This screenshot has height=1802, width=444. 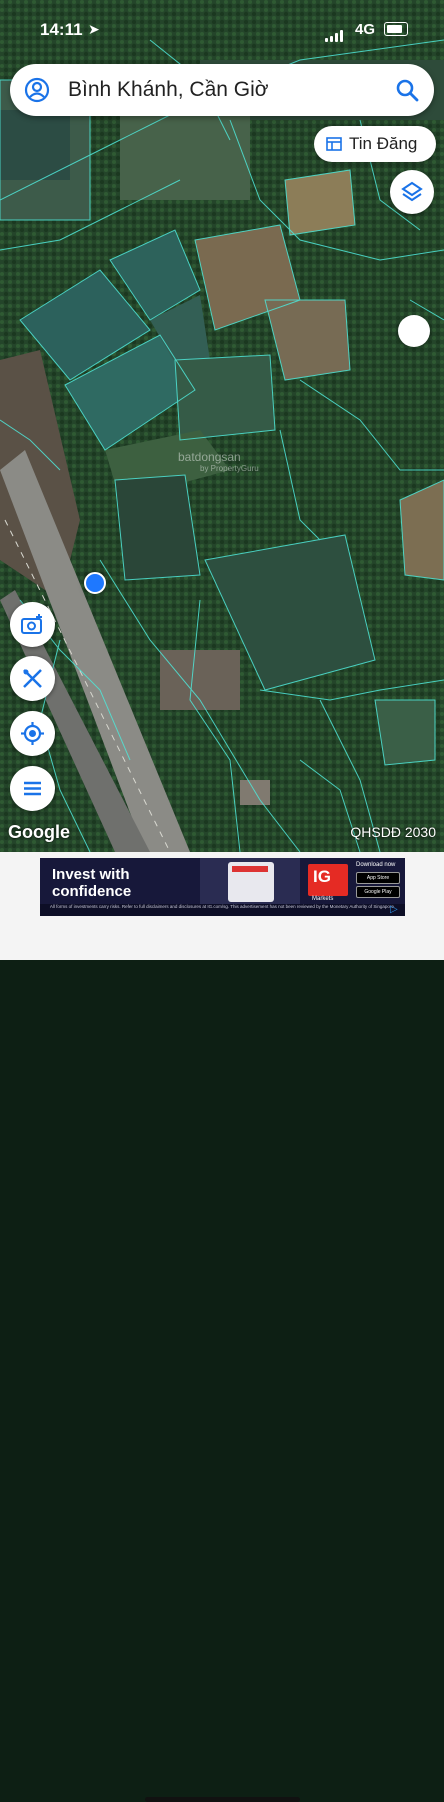 I want to click on camera-add-icon, so click(x=31, y=624).